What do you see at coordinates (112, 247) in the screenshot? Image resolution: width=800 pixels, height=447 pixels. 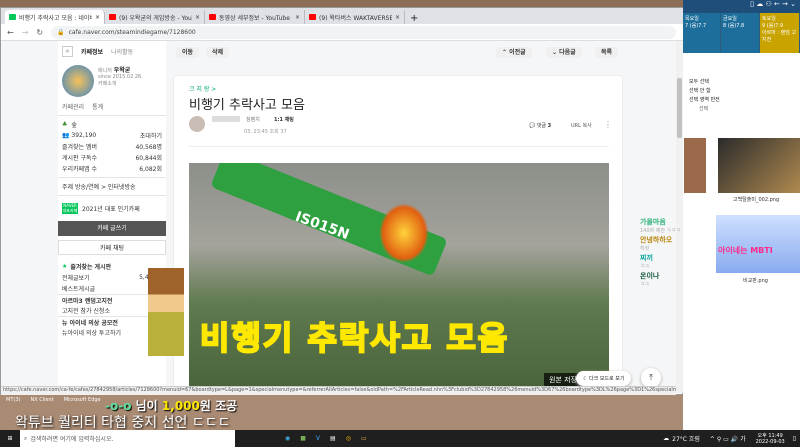 I see `cafe-chat-button: 카페 채팅` at bounding box center [112, 247].